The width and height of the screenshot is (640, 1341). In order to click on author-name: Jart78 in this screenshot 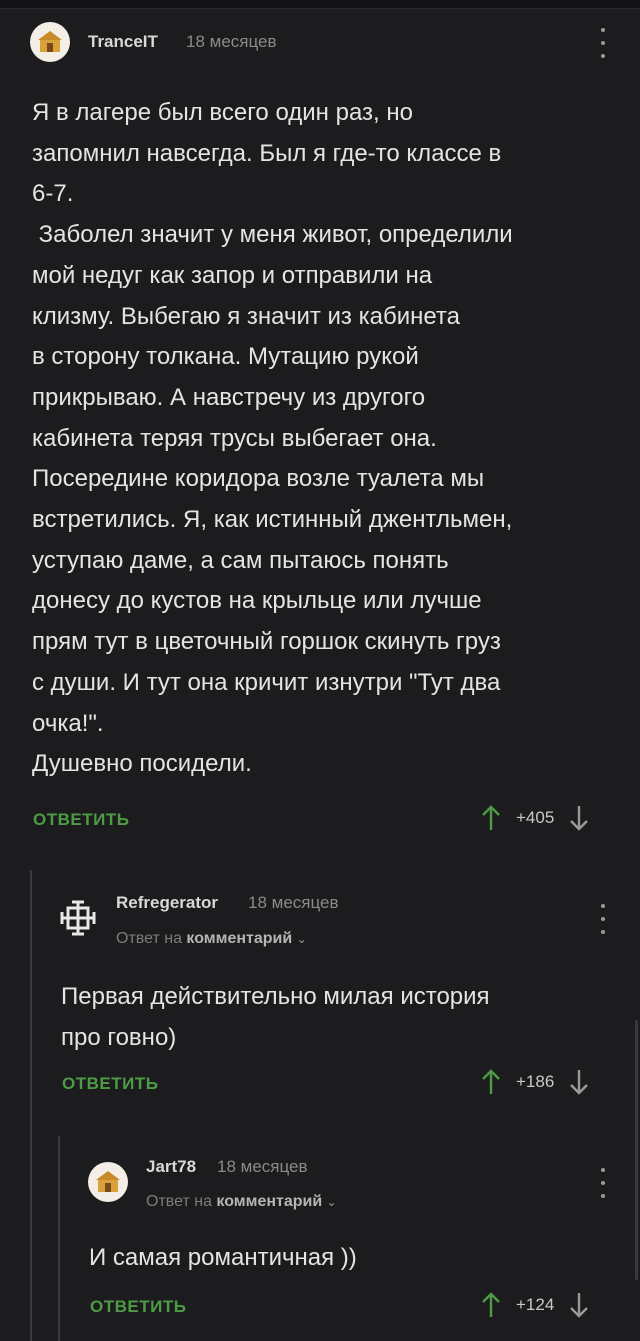, I will do `click(171, 1167)`.